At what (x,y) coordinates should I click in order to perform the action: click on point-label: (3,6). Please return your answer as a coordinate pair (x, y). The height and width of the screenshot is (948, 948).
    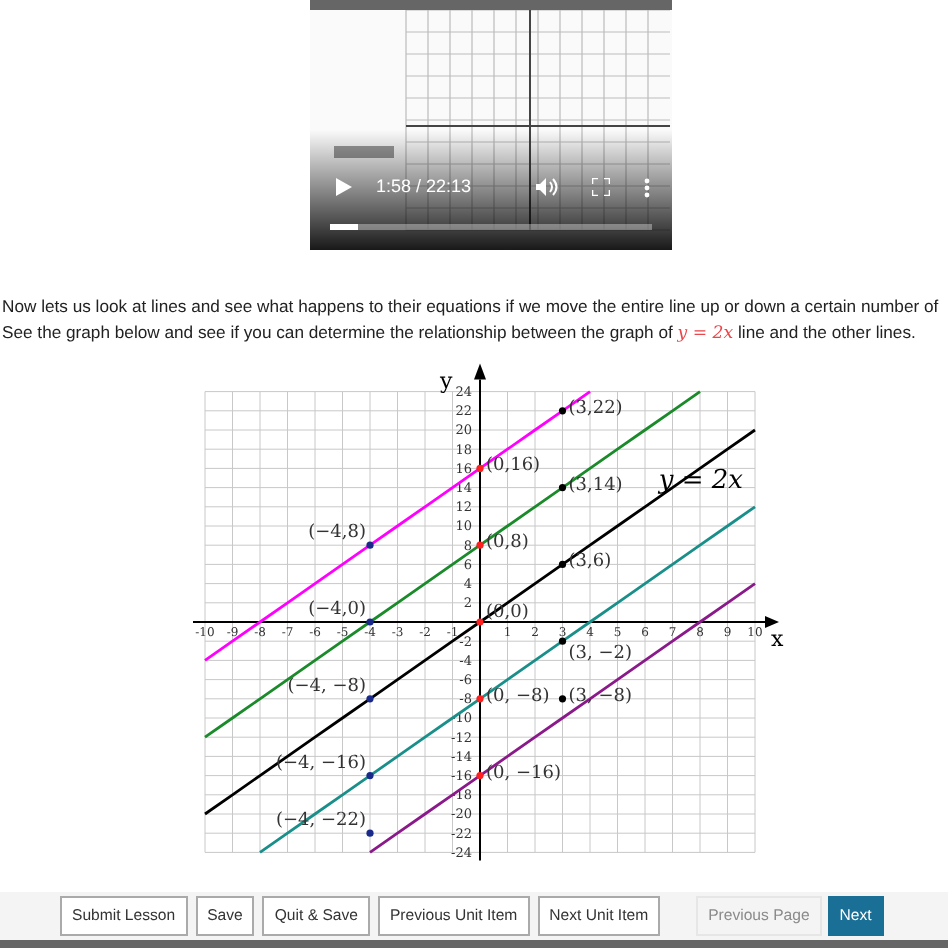
    Looking at the image, I should click on (590, 562).